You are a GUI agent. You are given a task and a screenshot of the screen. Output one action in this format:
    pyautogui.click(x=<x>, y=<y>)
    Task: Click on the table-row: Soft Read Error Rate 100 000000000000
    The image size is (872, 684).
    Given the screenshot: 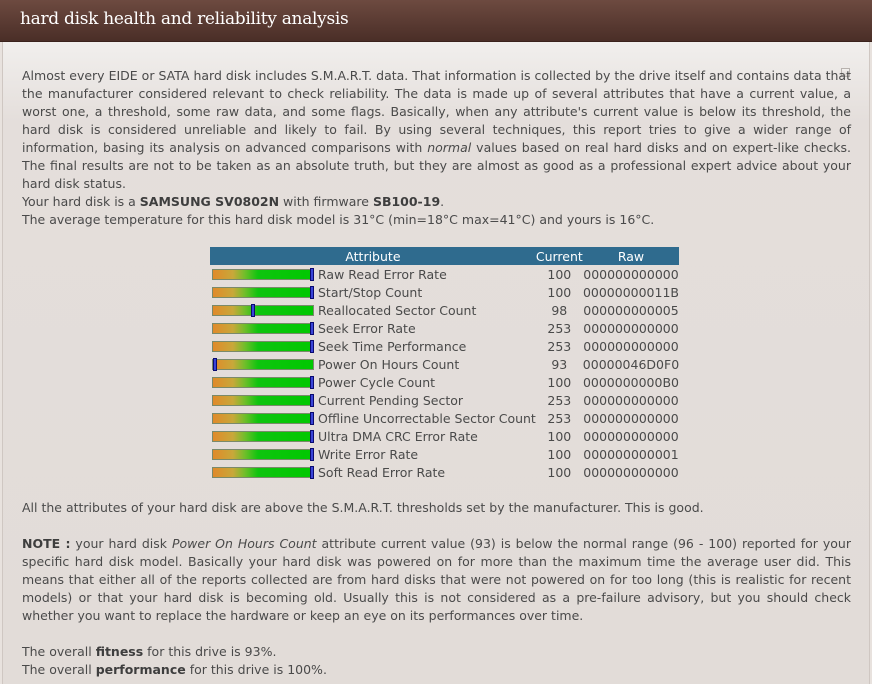 What is the action you would take?
    pyautogui.click(x=444, y=472)
    